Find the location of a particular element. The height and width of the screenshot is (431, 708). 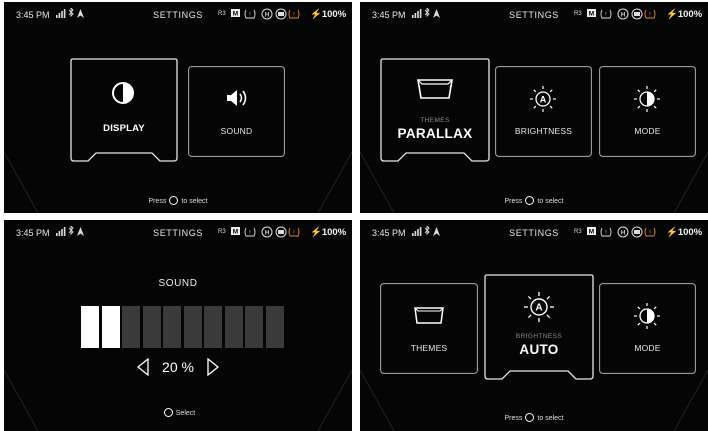

warning-icon: ! is located at coordinates (294, 14).